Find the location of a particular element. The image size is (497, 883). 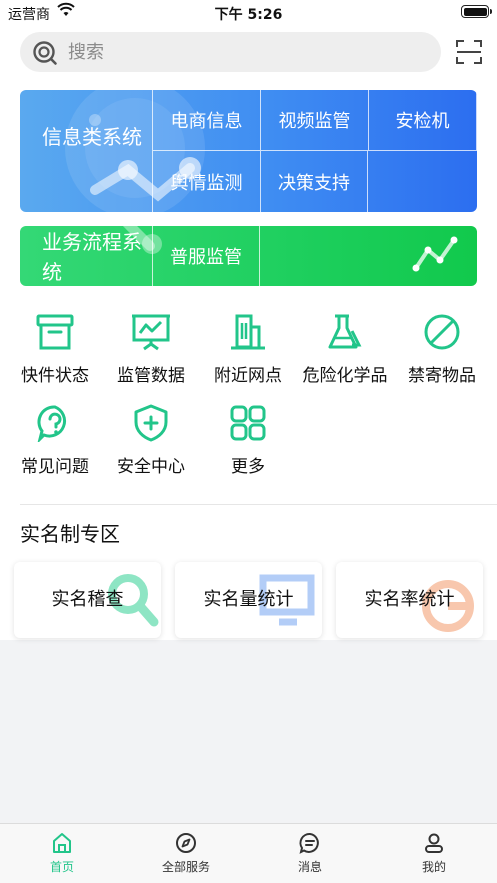

card-real-name-inspection: 实名稽查 is located at coordinates (87, 600).